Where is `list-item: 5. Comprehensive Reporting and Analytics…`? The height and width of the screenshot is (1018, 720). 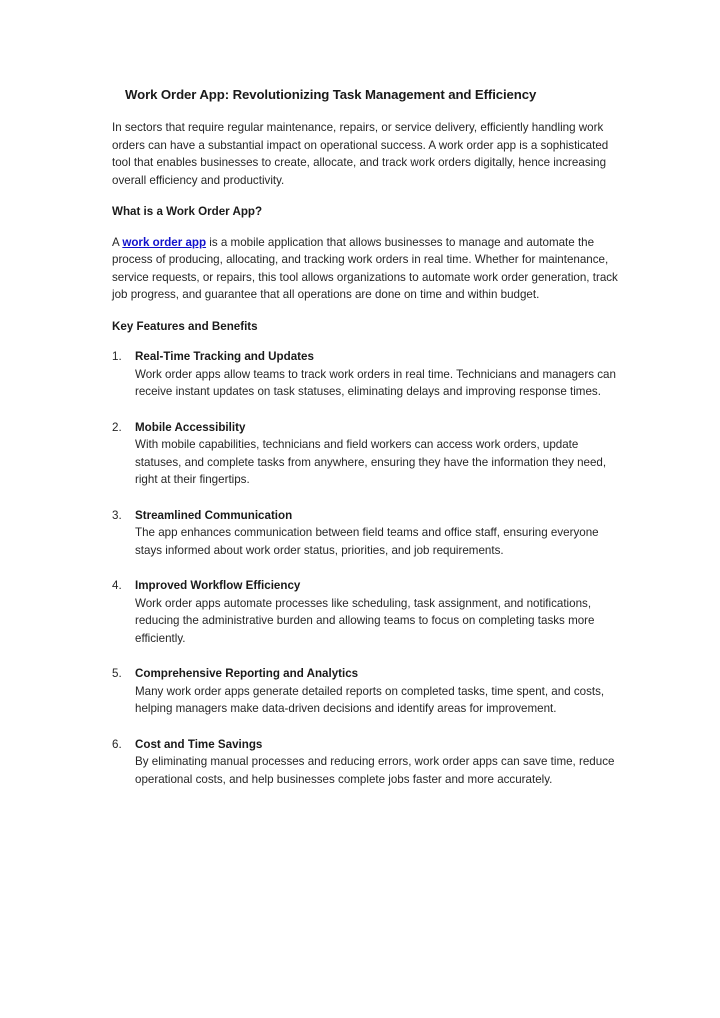
list-item: 5. Comprehensive Reporting and Analytics… is located at coordinates (366, 691).